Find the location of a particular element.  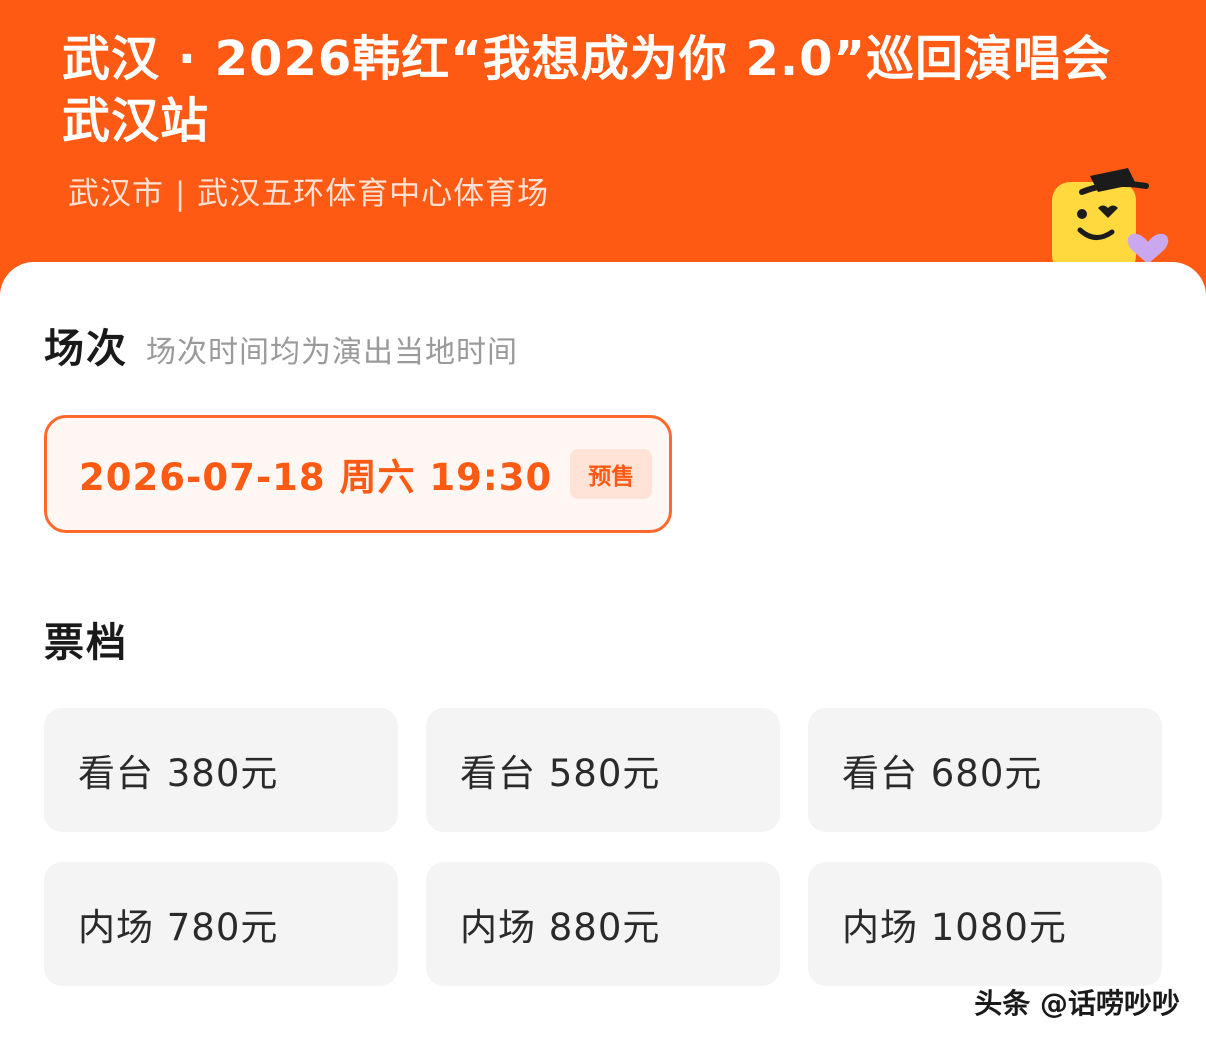

tier-section-header: 票档 is located at coordinates (86, 639).